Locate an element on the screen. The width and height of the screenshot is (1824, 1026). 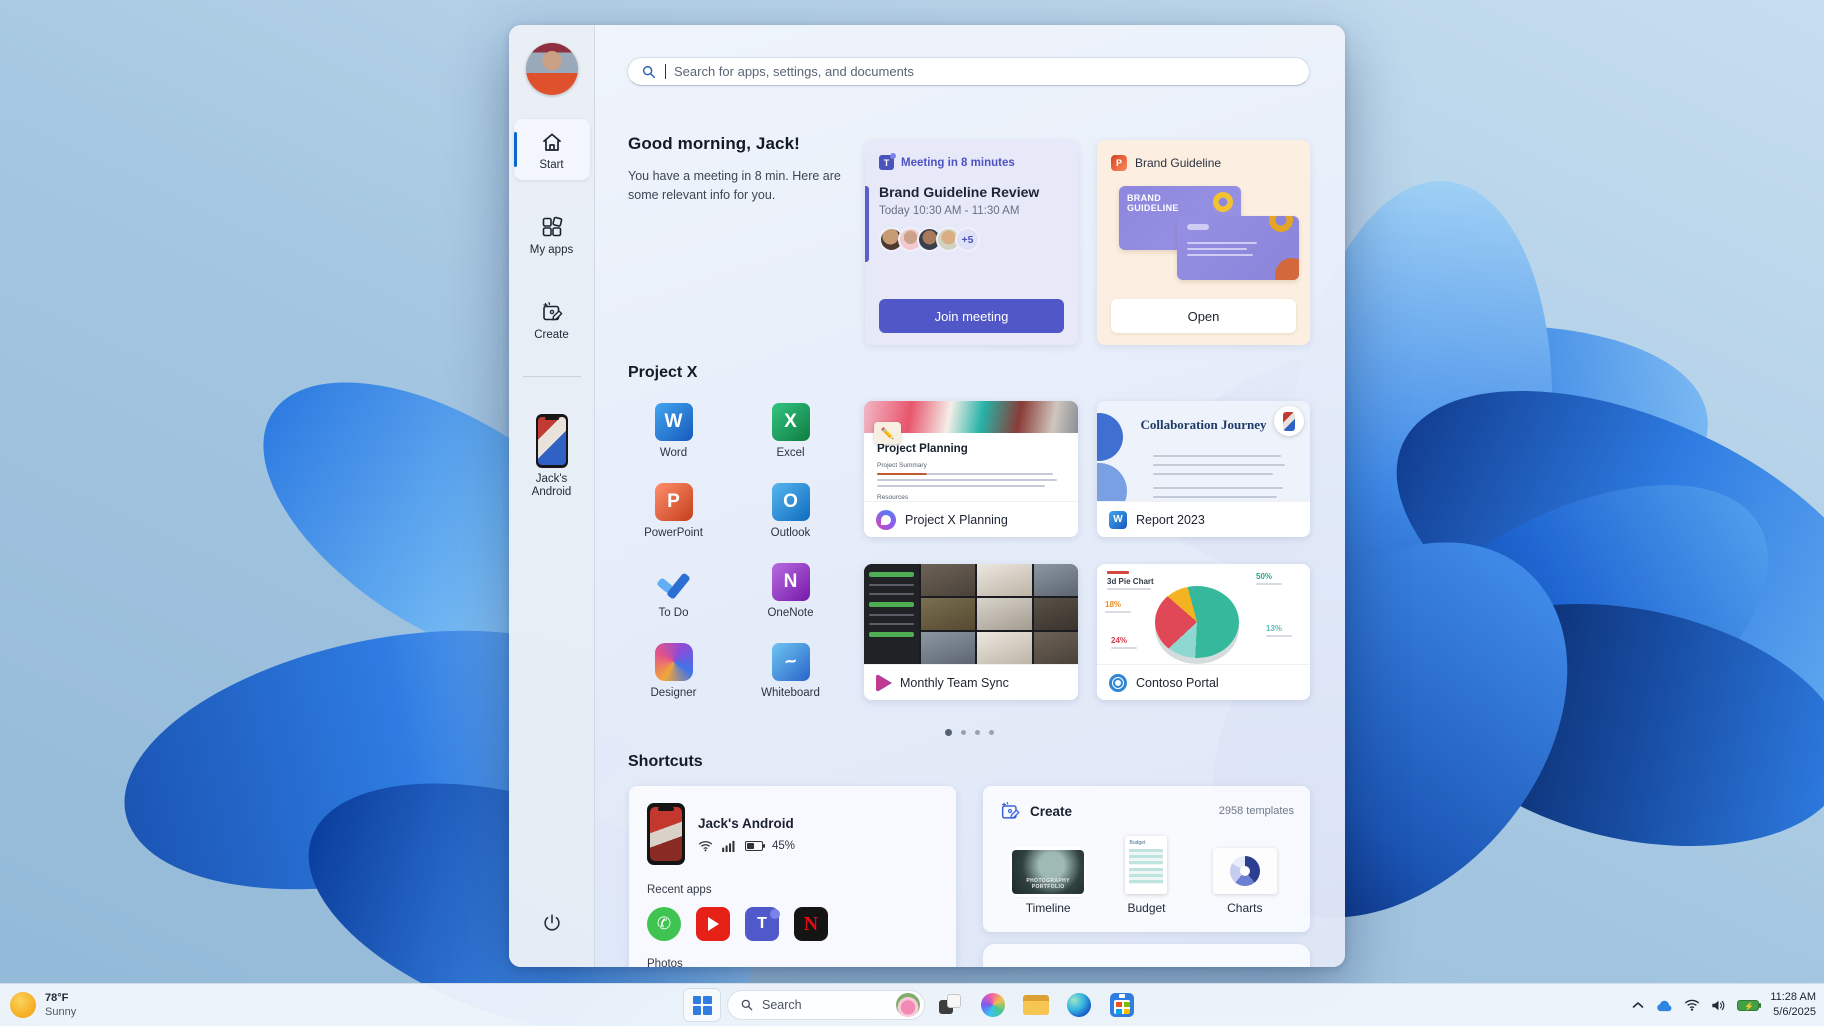
phone-thumbnail-icon is located at coordinates (551, 441).